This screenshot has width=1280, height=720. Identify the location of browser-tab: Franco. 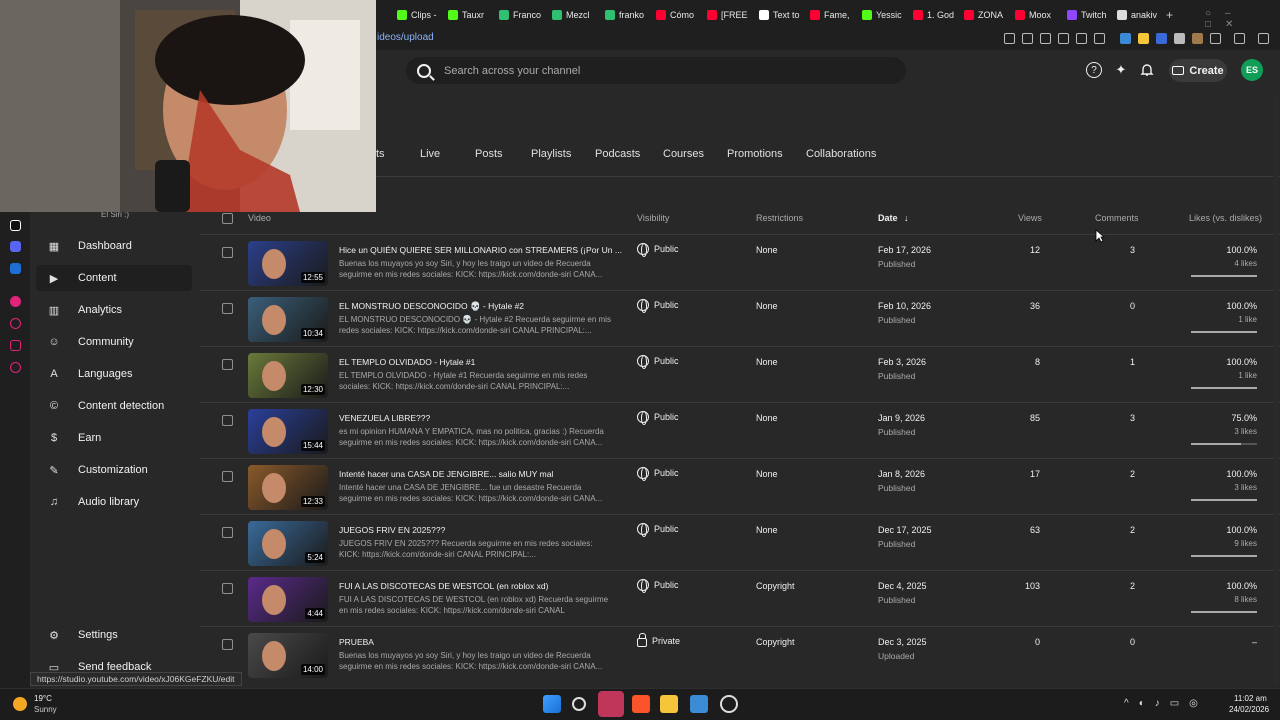
(522, 15).